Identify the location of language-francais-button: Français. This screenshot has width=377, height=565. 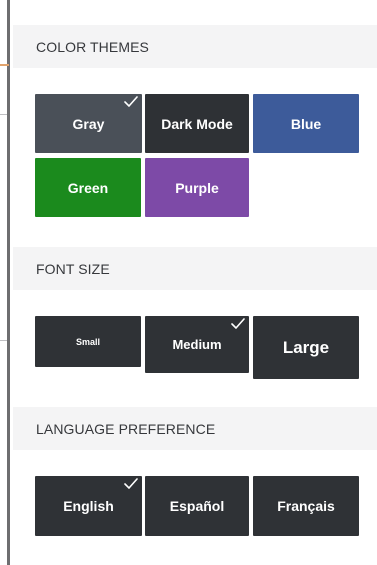
(306, 506).